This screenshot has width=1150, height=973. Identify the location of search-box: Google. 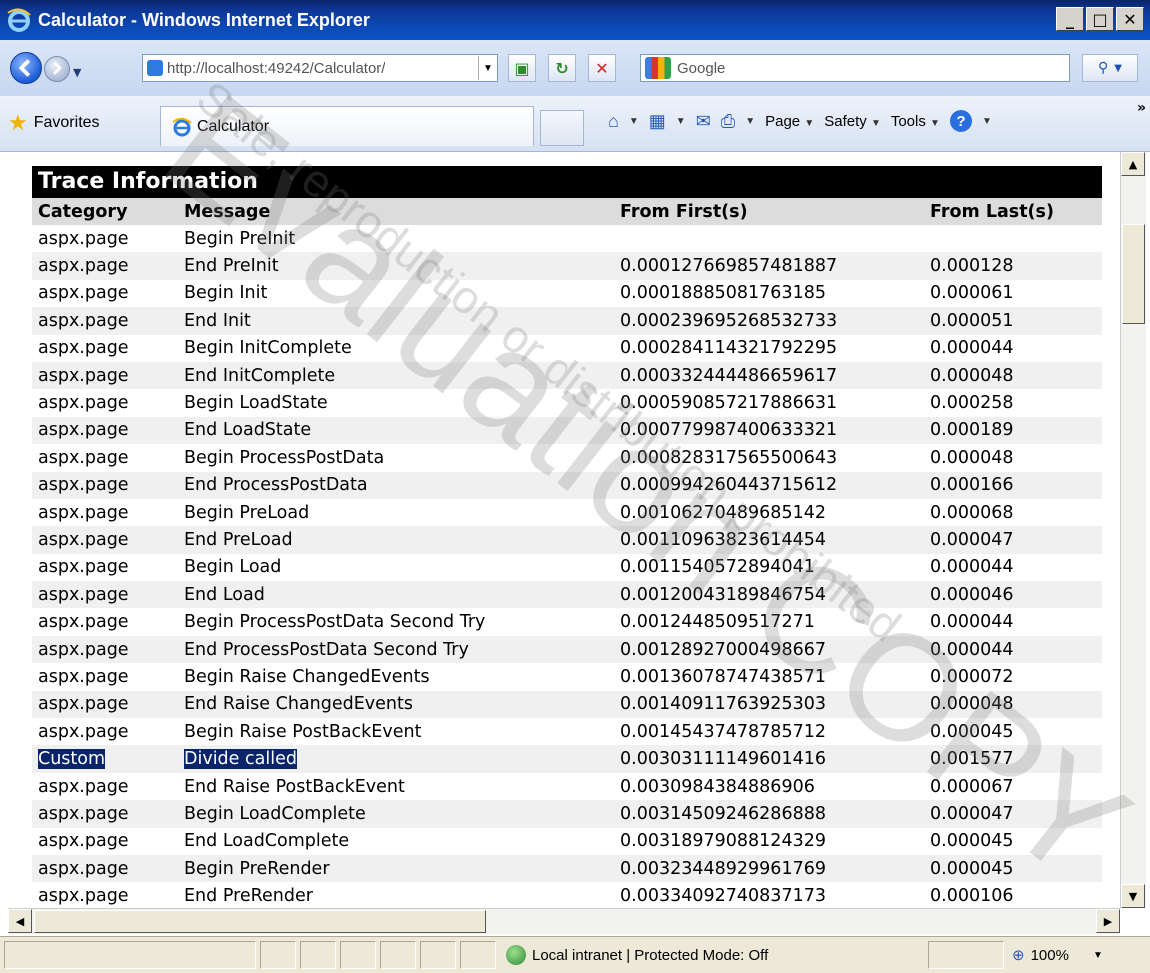
(855, 68).